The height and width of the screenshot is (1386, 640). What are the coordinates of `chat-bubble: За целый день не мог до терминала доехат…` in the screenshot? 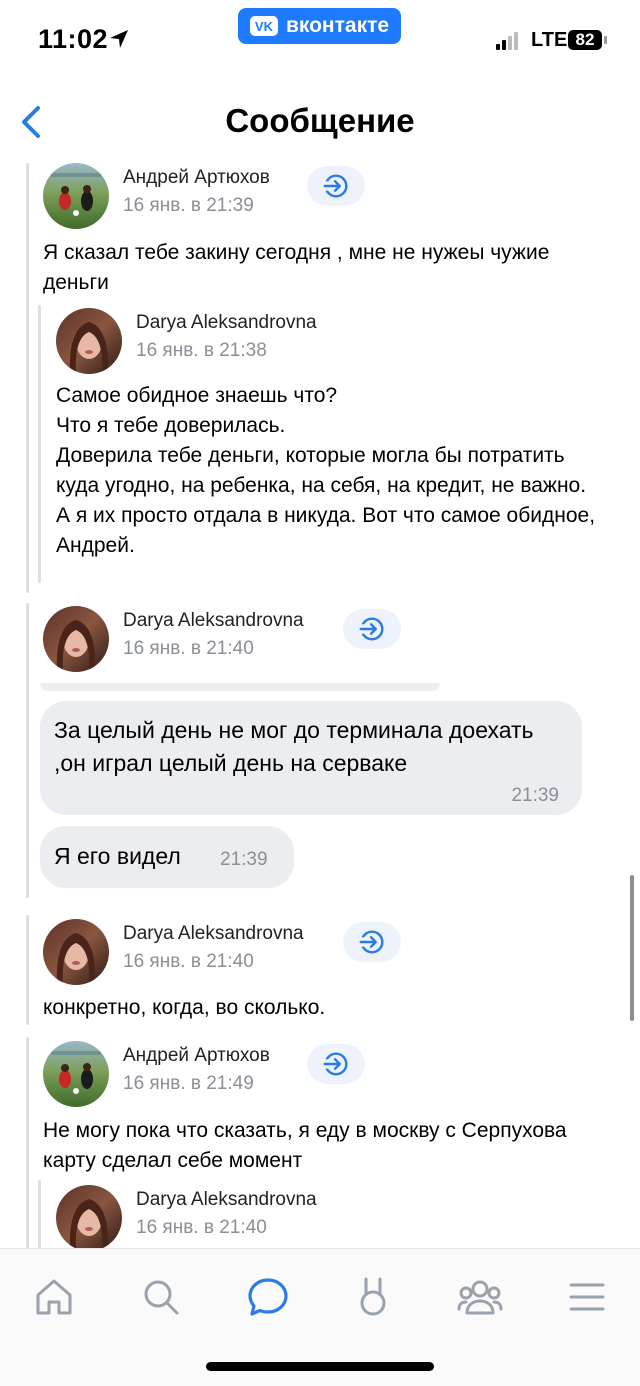 It's located at (311, 758).